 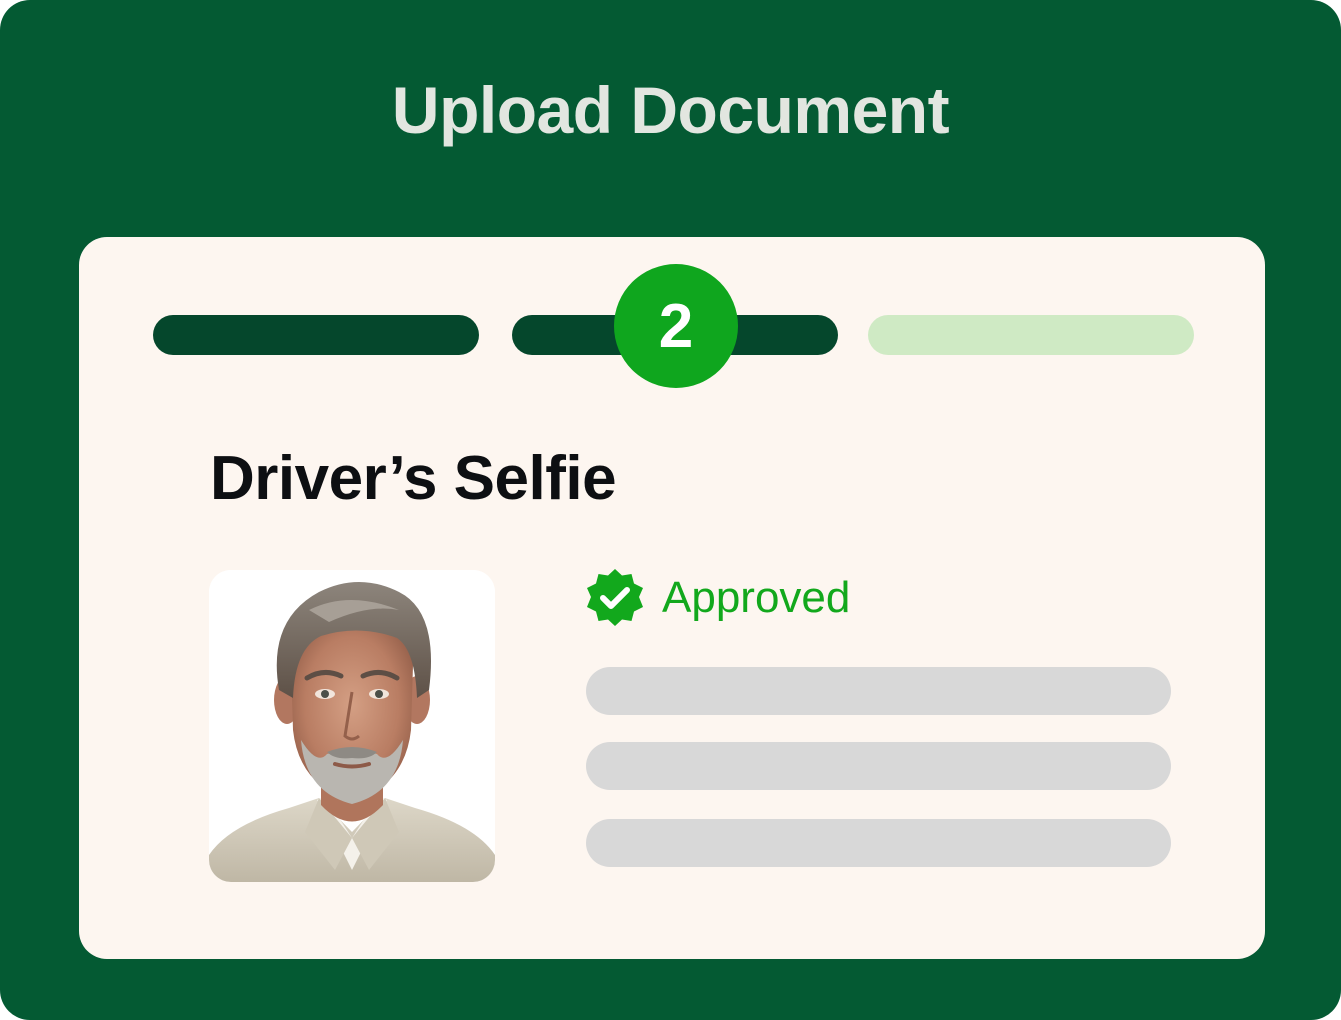 I want to click on verified-badge-check-icon, so click(x=615, y=598).